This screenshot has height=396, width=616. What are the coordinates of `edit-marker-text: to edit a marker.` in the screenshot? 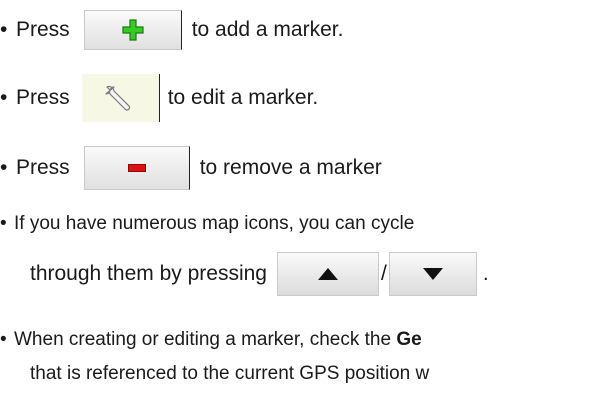 It's located at (243, 97).